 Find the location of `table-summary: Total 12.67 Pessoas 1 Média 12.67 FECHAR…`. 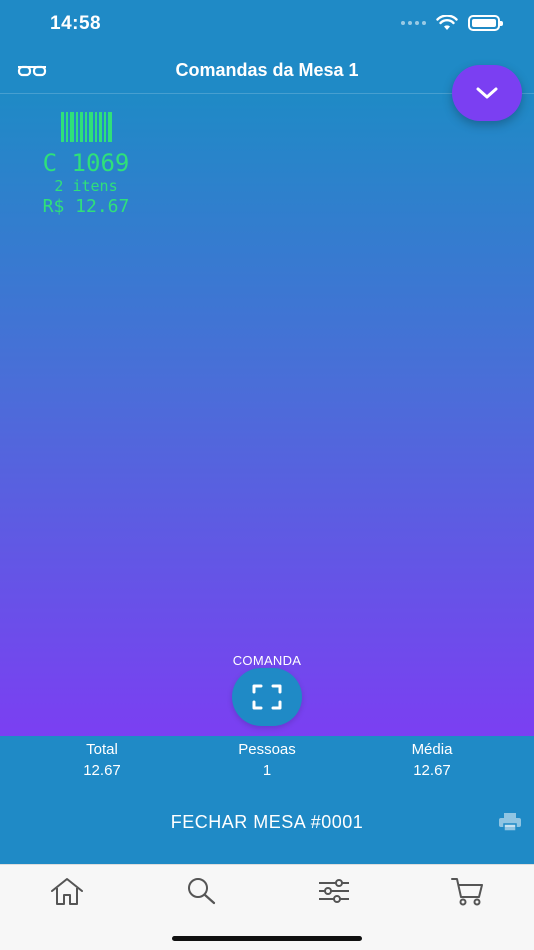

table-summary: Total 12.67 Pessoas 1 Média 12.67 FECHAR… is located at coordinates (267, 800).